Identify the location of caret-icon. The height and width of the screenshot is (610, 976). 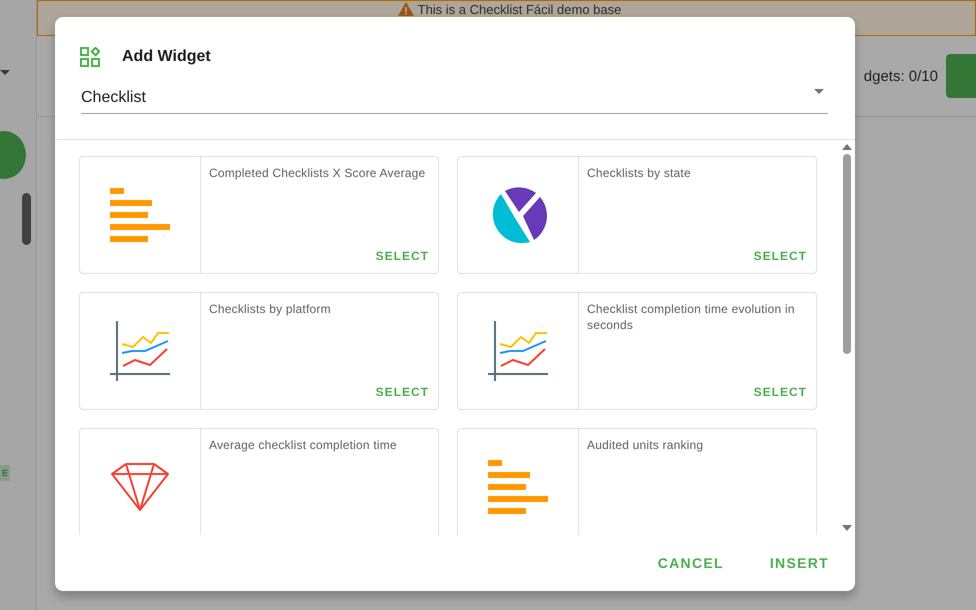
(5, 72).